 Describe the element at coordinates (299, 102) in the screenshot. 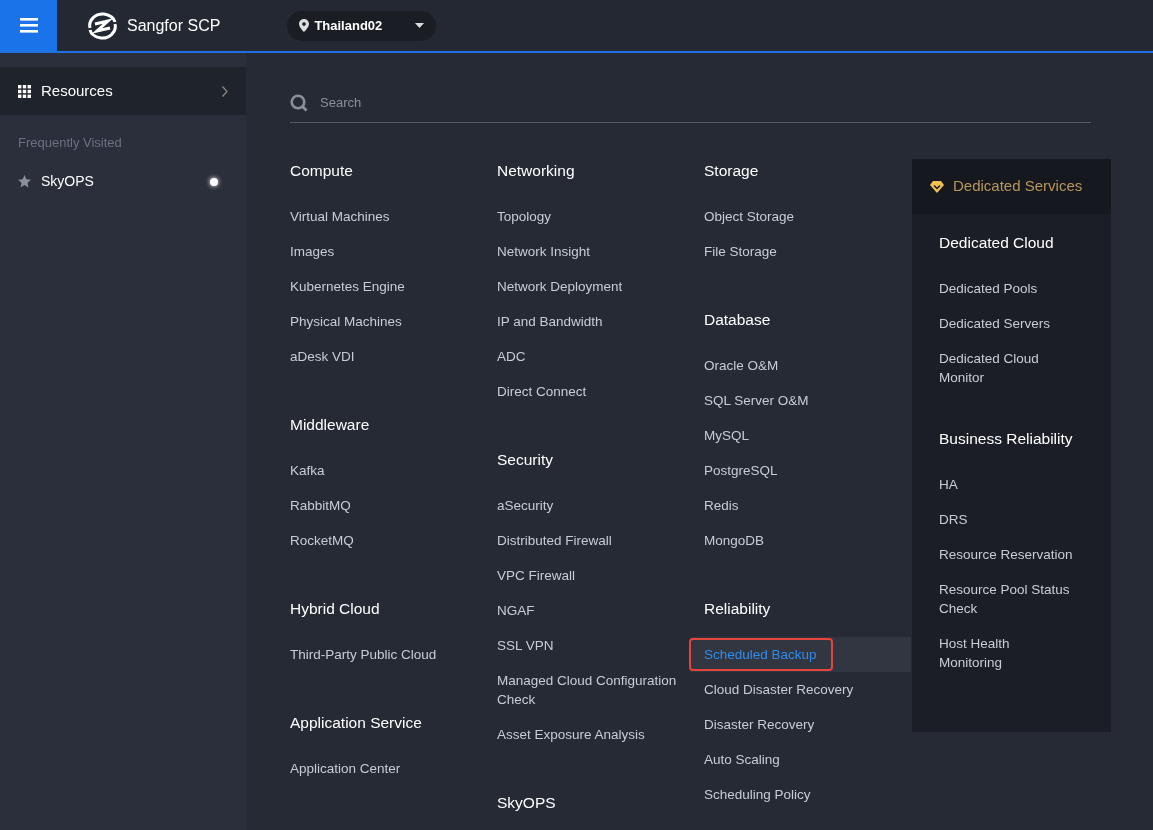

I see `search-icon` at that location.